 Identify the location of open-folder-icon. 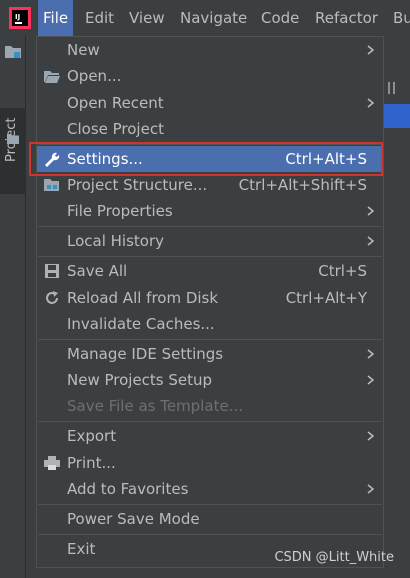
(52, 77).